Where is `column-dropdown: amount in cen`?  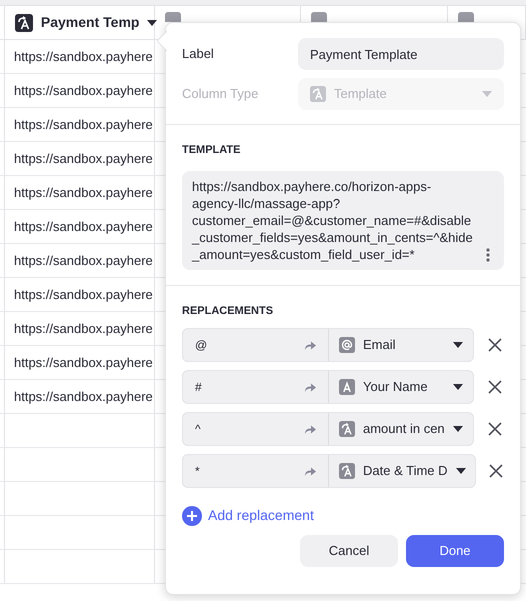 column-dropdown: amount in cen is located at coordinates (401, 429).